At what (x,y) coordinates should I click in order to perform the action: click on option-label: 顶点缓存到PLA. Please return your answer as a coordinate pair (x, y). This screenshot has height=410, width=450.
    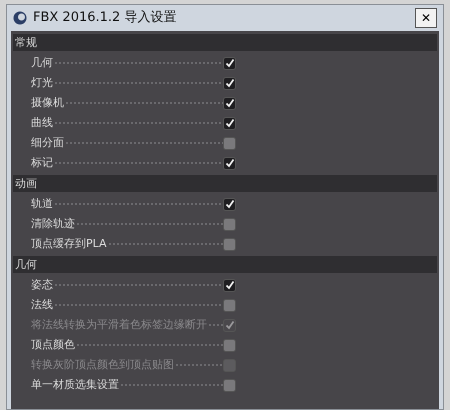
    Looking at the image, I should click on (69, 244).